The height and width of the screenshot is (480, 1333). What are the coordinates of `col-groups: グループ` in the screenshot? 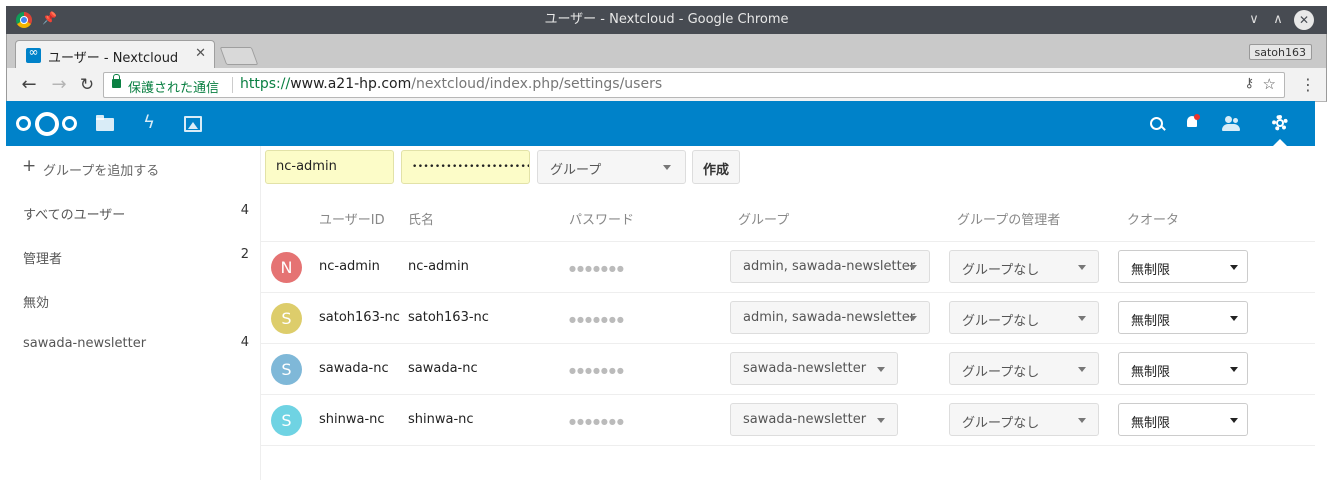 It's located at (764, 220).